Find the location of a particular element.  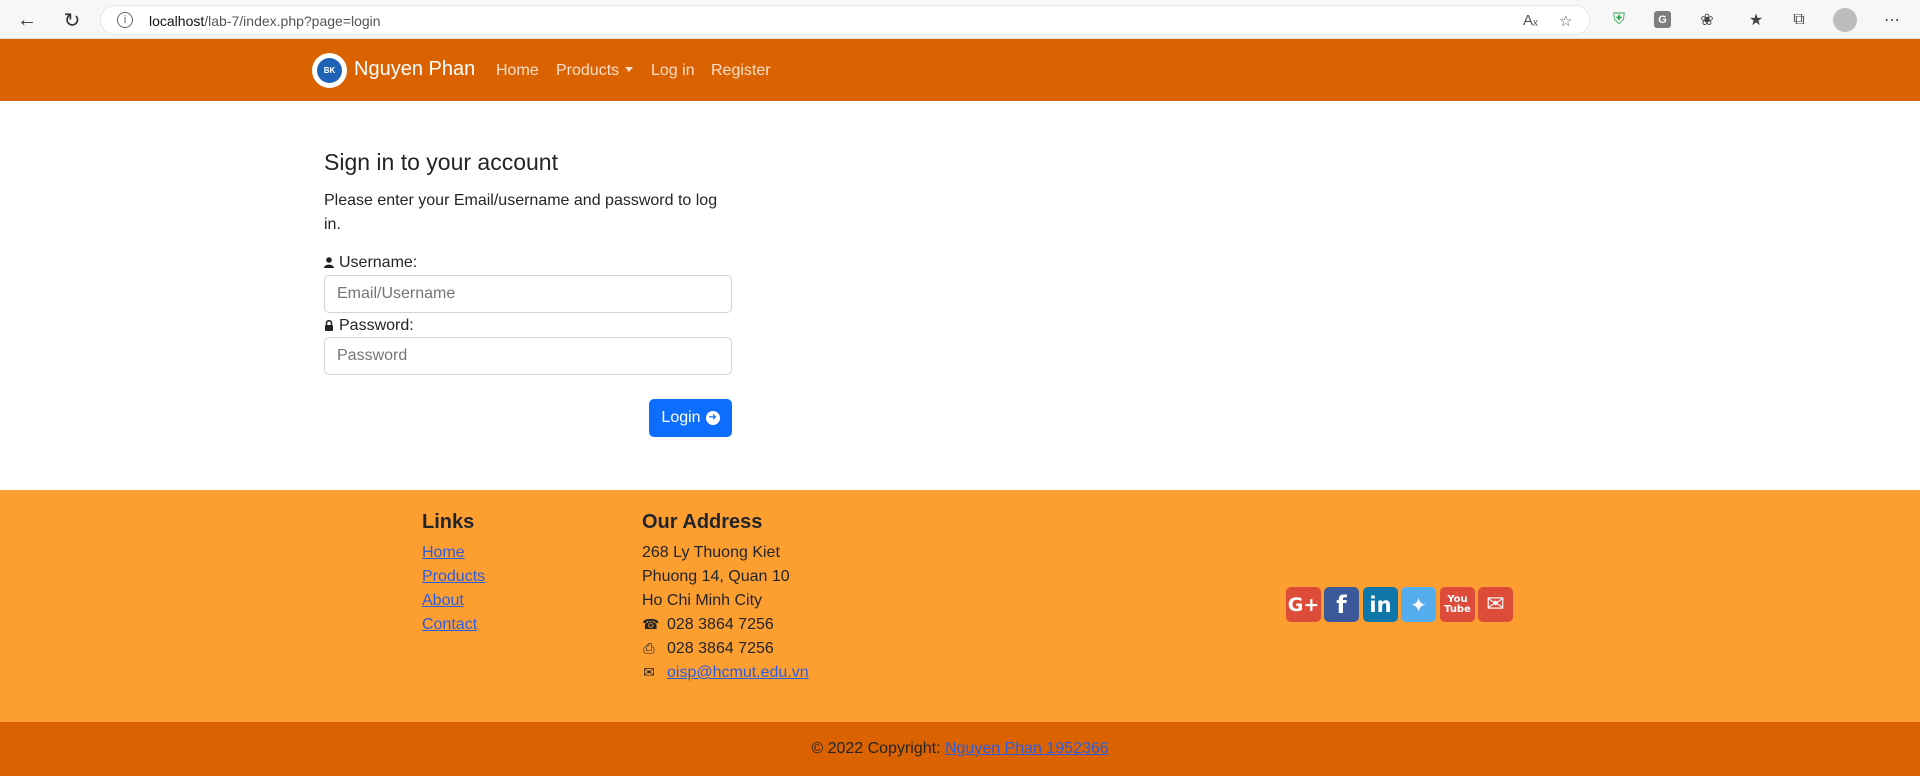

email-line: ✉ oisp@hcmut.edu.vn is located at coordinates (725, 673).